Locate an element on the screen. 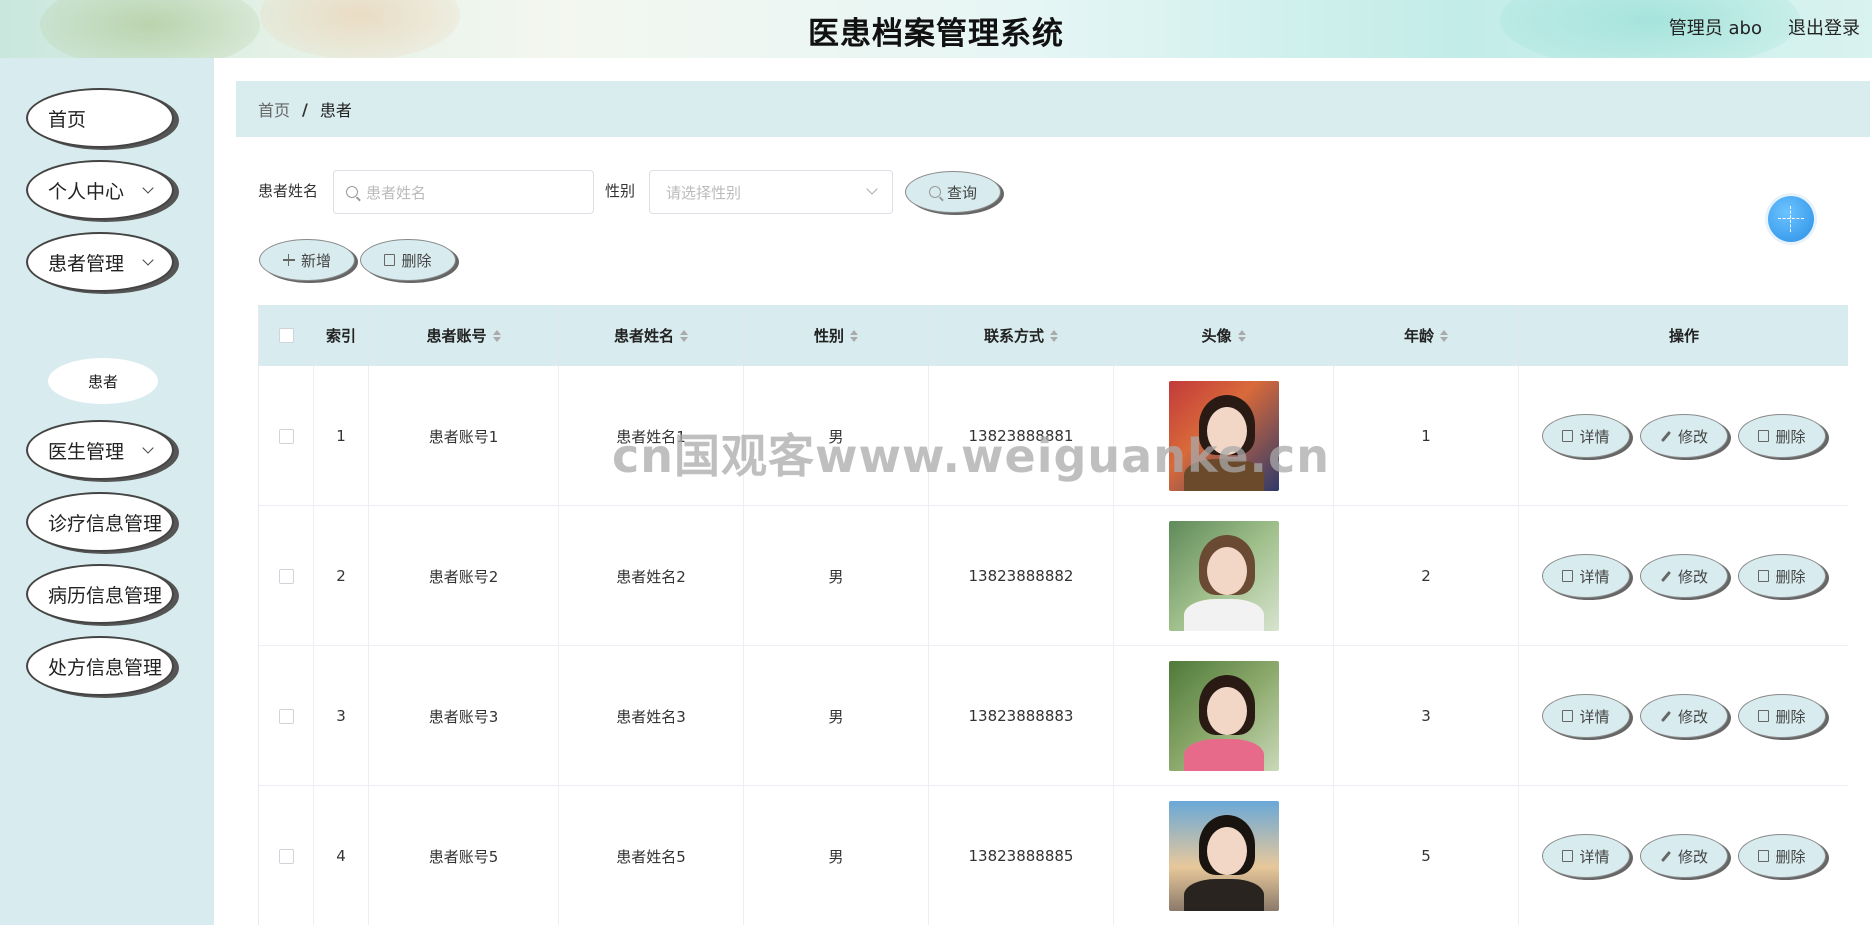 This screenshot has width=1872, height=925. breadcrumb-current: 患者 is located at coordinates (335, 110).